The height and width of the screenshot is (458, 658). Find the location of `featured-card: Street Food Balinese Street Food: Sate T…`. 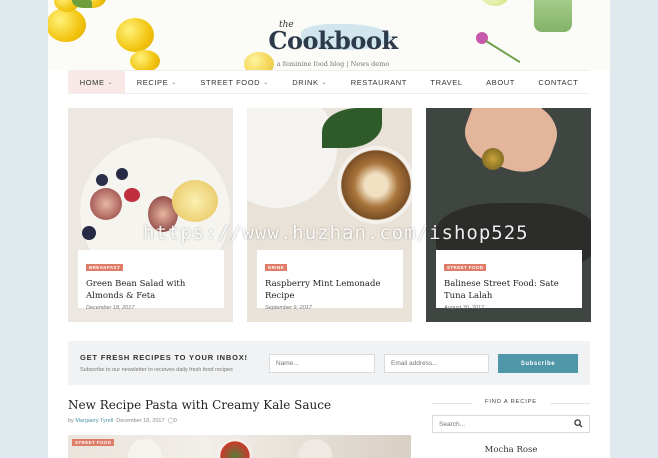

featured-card: Street Food Balinese Street Food: Sate T… is located at coordinates (508, 215).